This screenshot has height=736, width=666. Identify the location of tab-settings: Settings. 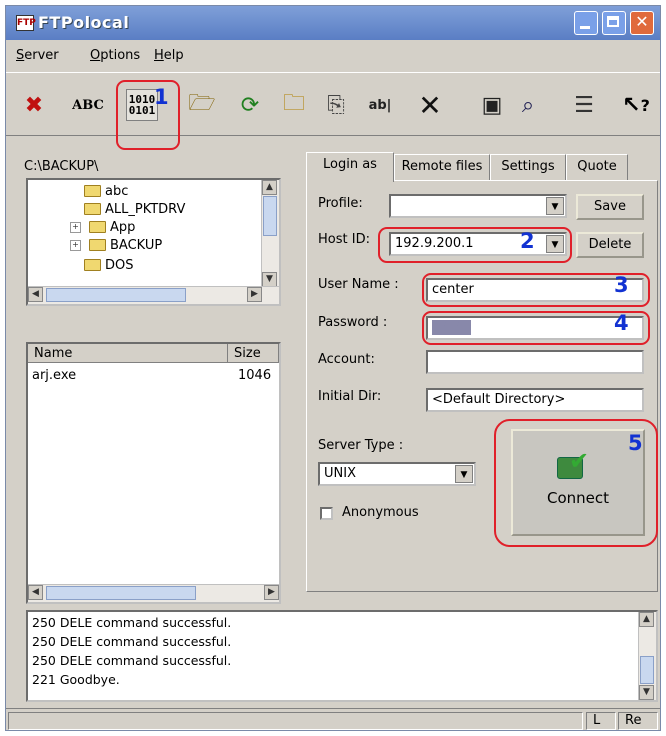
(528, 167).